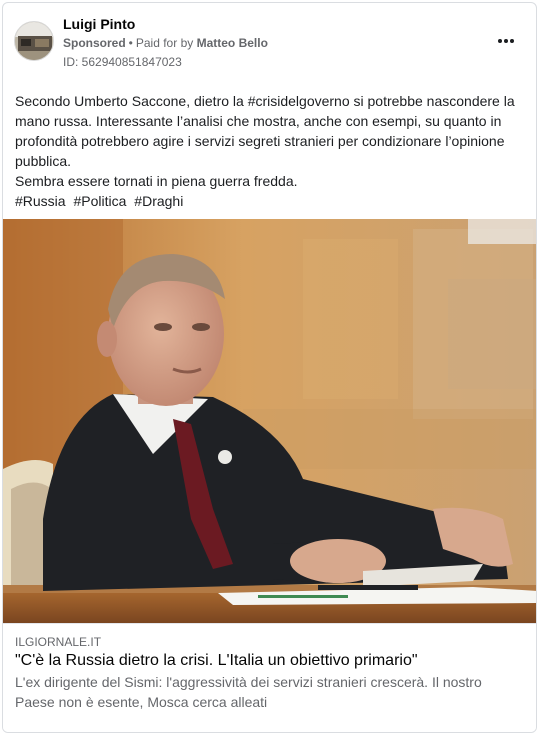  Describe the element at coordinates (34, 41) in the screenshot. I see `author-avatar` at that location.